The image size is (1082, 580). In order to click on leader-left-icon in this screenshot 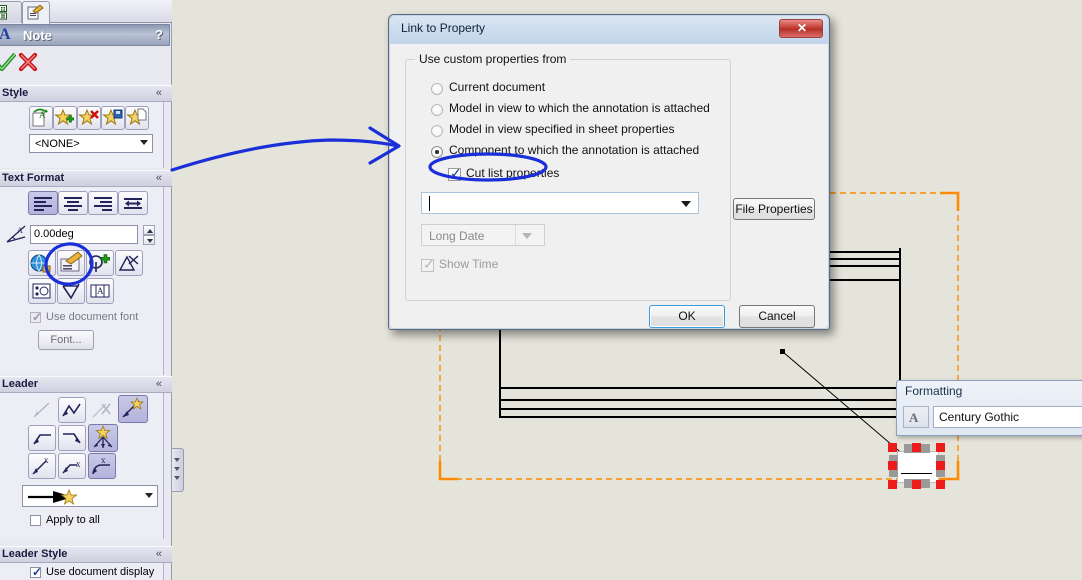, I will do `click(42, 438)`.